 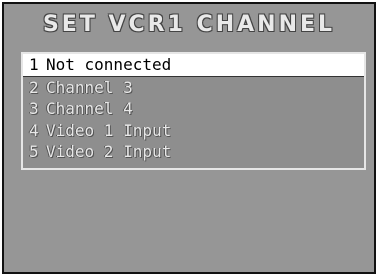 I want to click on menu-item-number: 1, so click(x=34, y=64).